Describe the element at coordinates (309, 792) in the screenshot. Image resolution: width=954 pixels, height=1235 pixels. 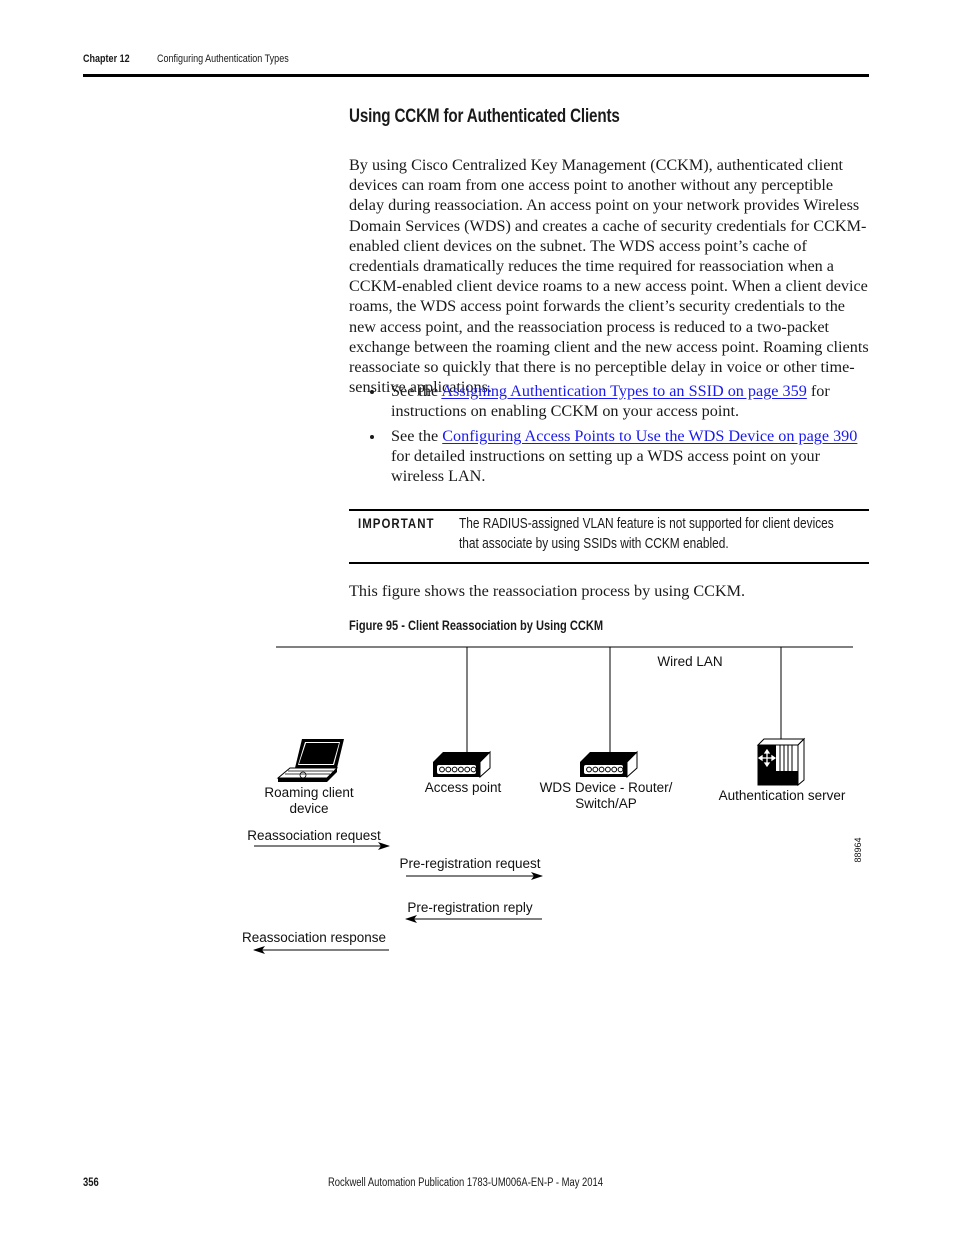
I see `client-label-line1: Roaming client` at that location.